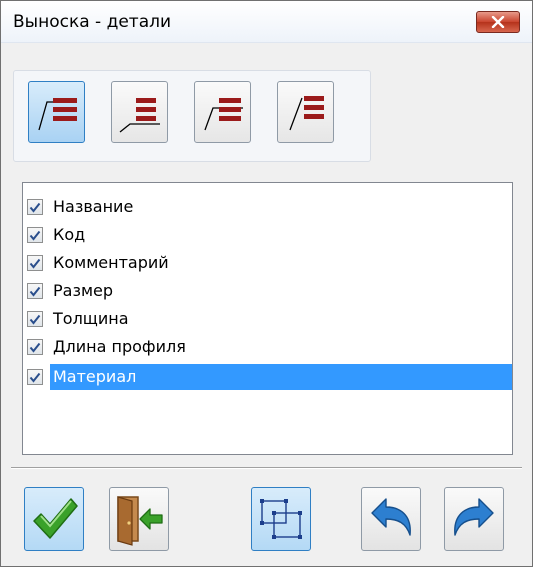 Image resolution: width=533 pixels, height=567 pixels. I want to click on list-item-label: Размер, so click(83, 290).